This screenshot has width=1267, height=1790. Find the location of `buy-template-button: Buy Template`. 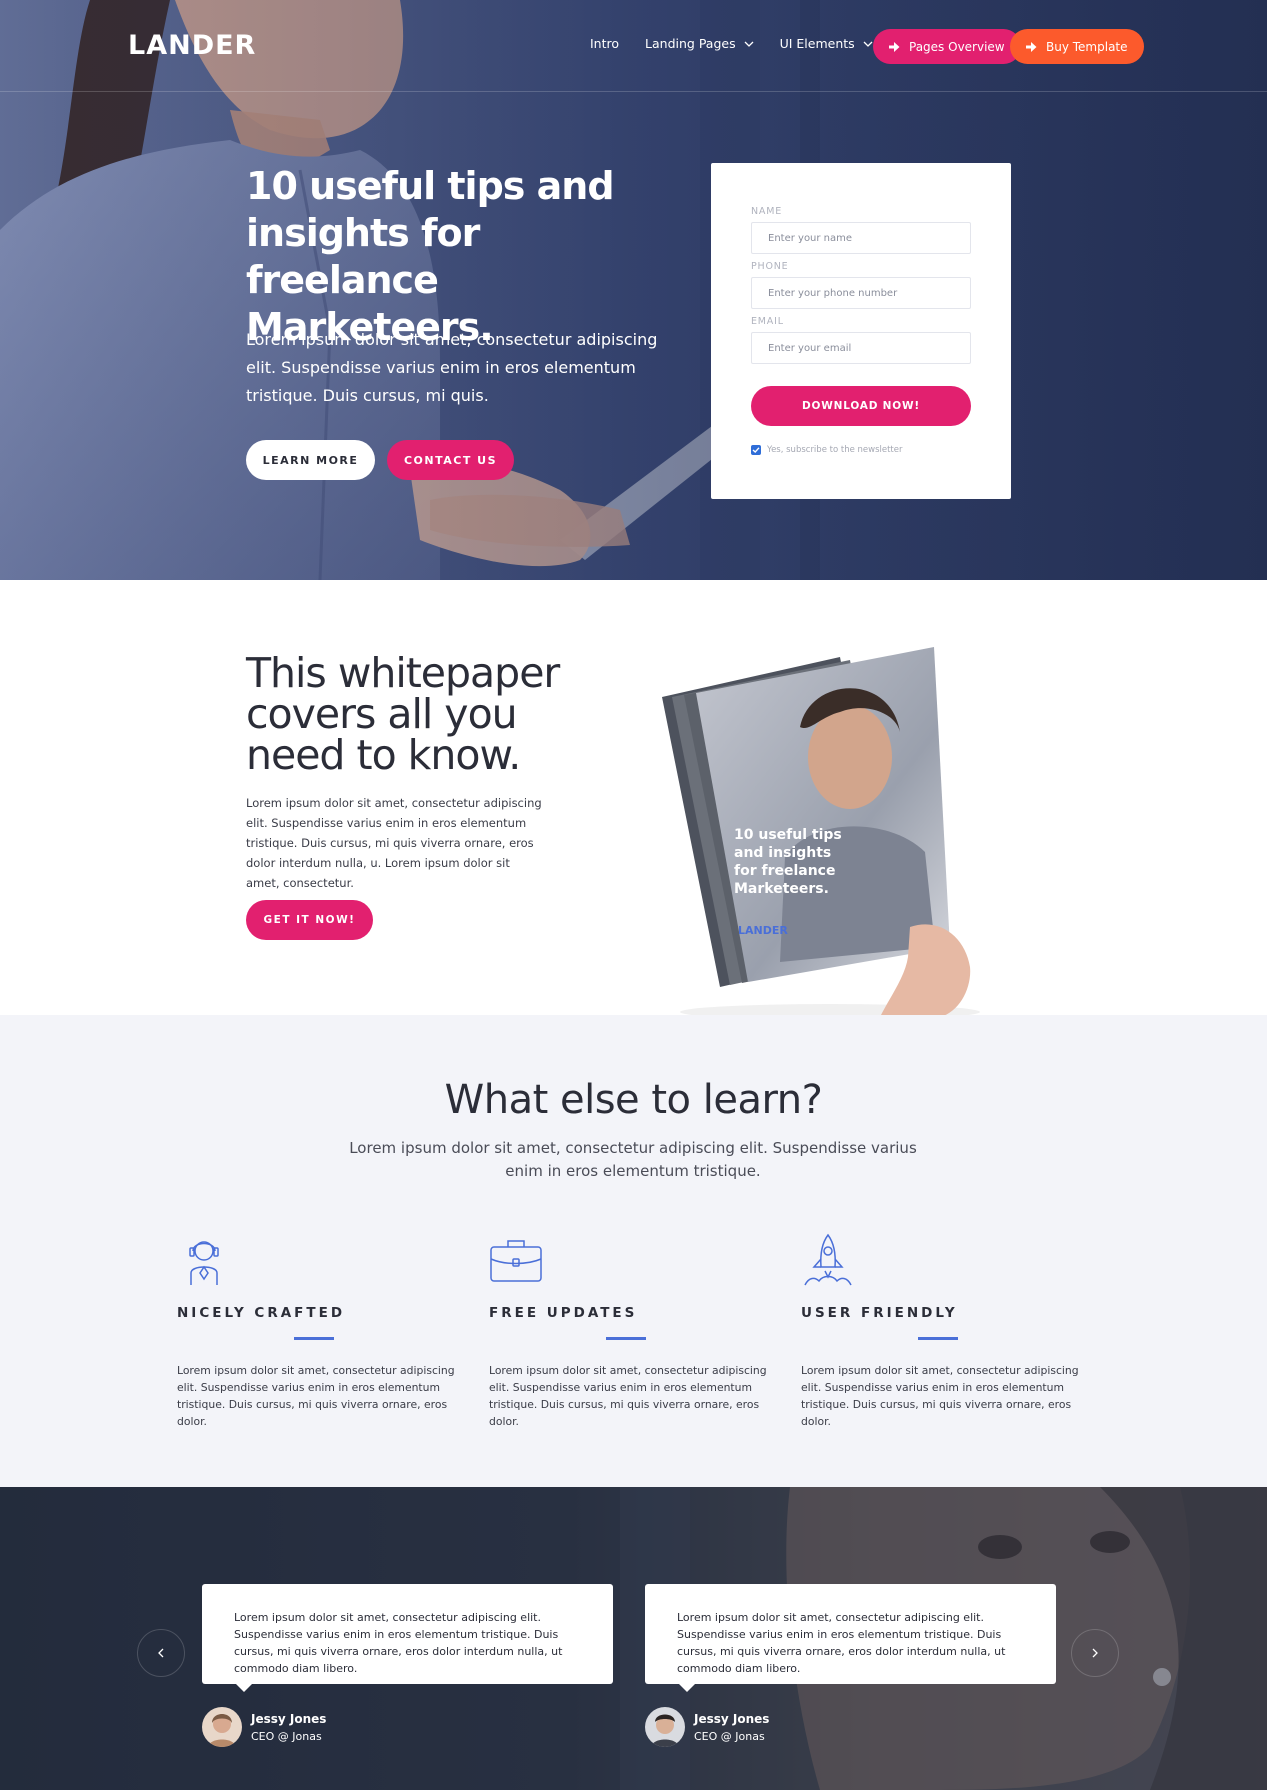

buy-template-button: Buy Template is located at coordinates (1077, 46).